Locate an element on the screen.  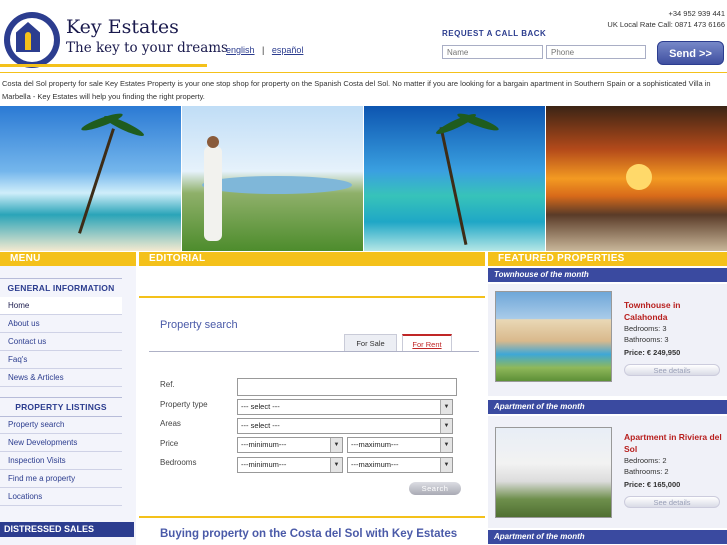
bedrooms-max-value: ---maximum--- is located at coordinates (375, 464).